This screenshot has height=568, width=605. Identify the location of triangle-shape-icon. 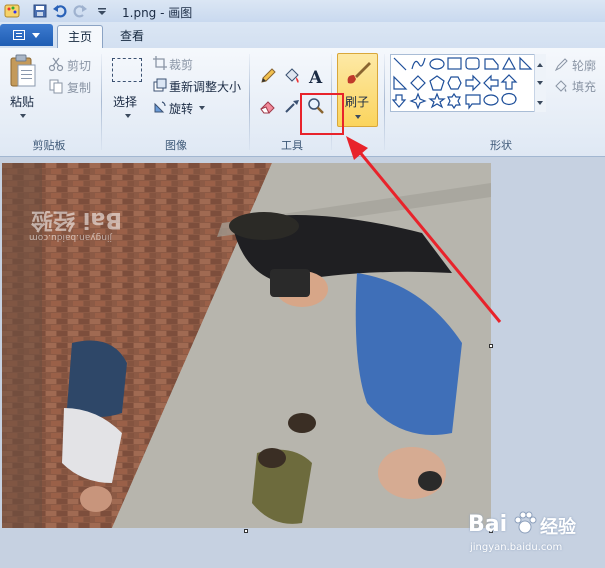
(509, 63).